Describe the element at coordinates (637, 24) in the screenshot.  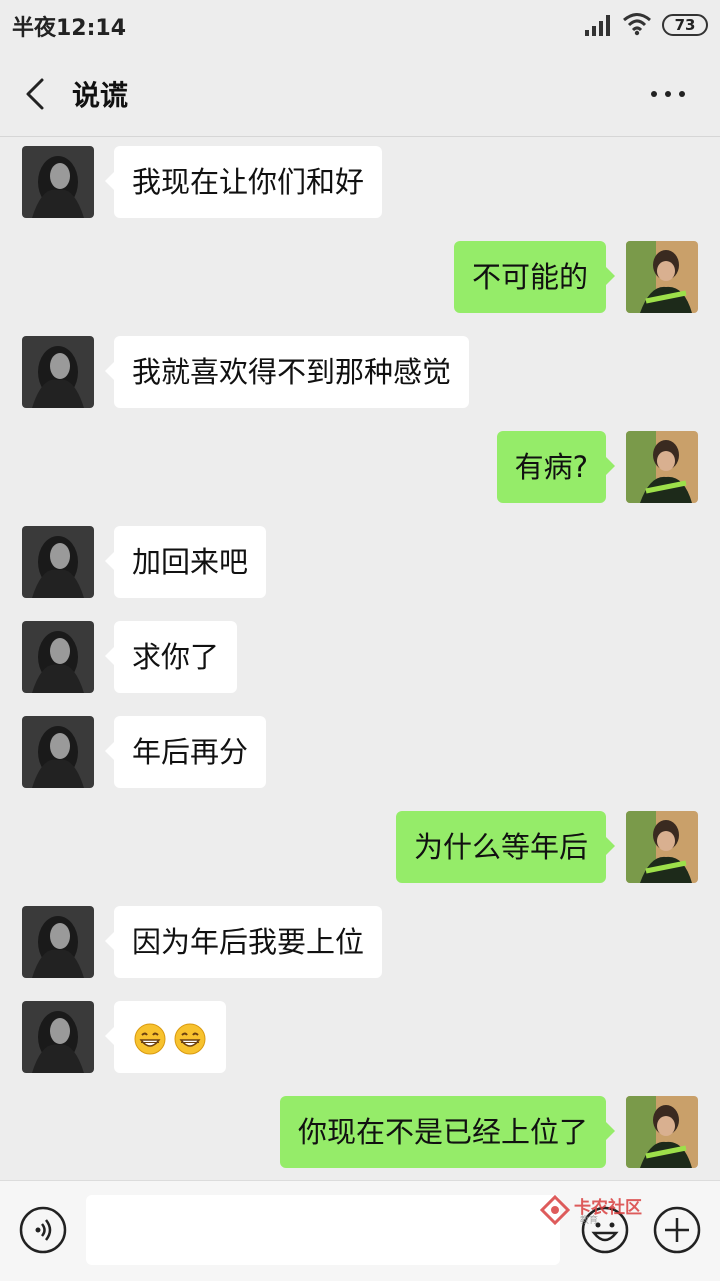
I see `wifi-icon` at that location.